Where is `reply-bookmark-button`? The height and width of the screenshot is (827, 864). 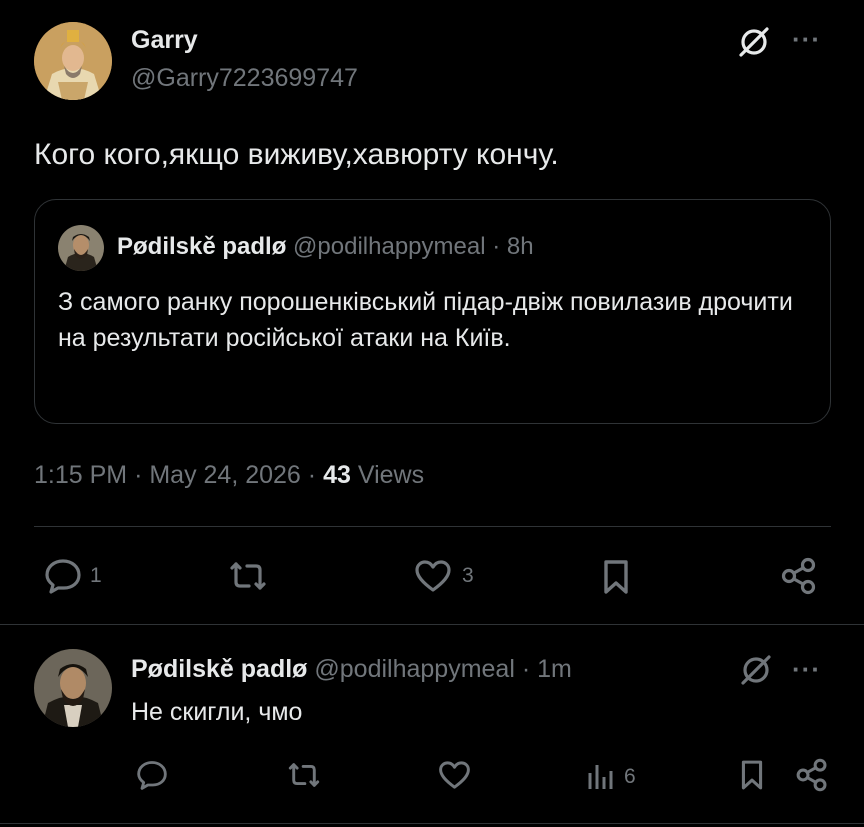 reply-bookmark-button is located at coordinates (752, 775).